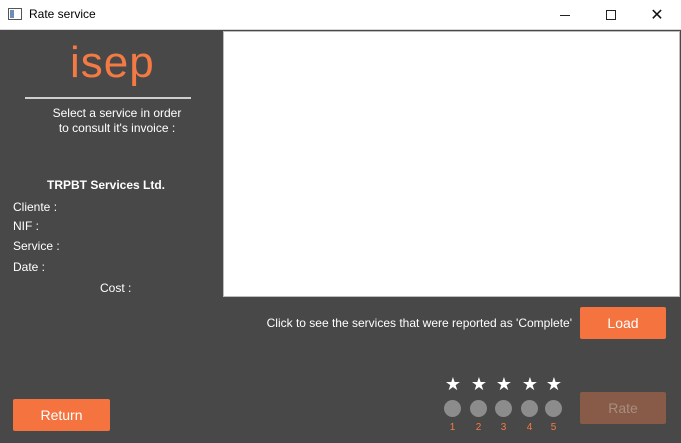  What do you see at coordinates (478, 427) in the screenshot?
I see `rating-label-2: 2` at bounding box center [478, 427].